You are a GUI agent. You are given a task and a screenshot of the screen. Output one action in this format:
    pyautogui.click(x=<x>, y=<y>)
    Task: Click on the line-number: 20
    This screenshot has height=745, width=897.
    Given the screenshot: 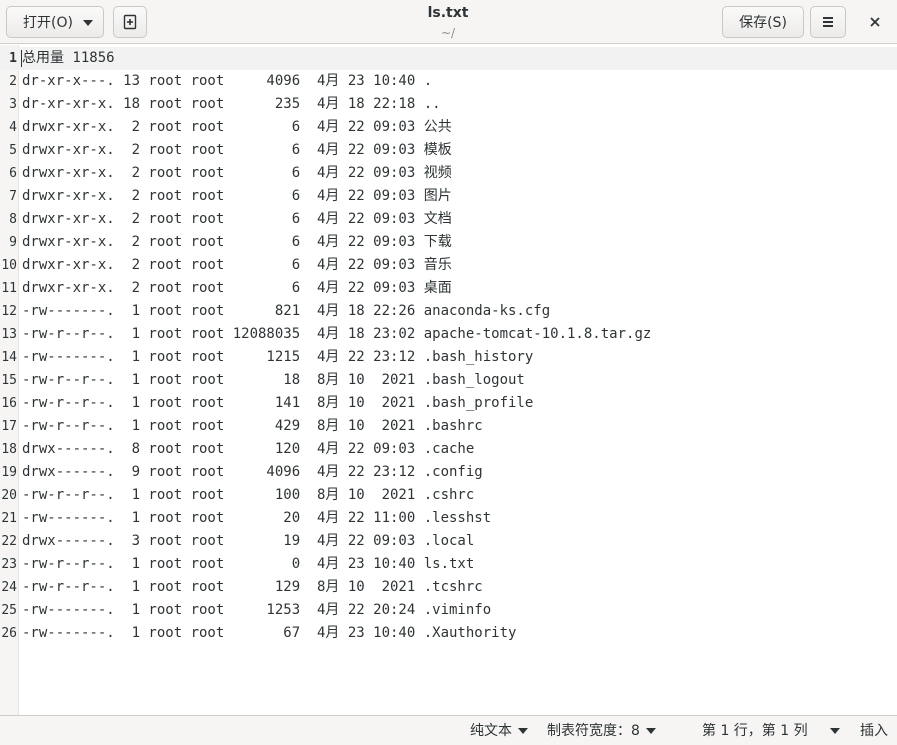 What is the action you would take?
    pyautogui.click(x=9, y=495)
    